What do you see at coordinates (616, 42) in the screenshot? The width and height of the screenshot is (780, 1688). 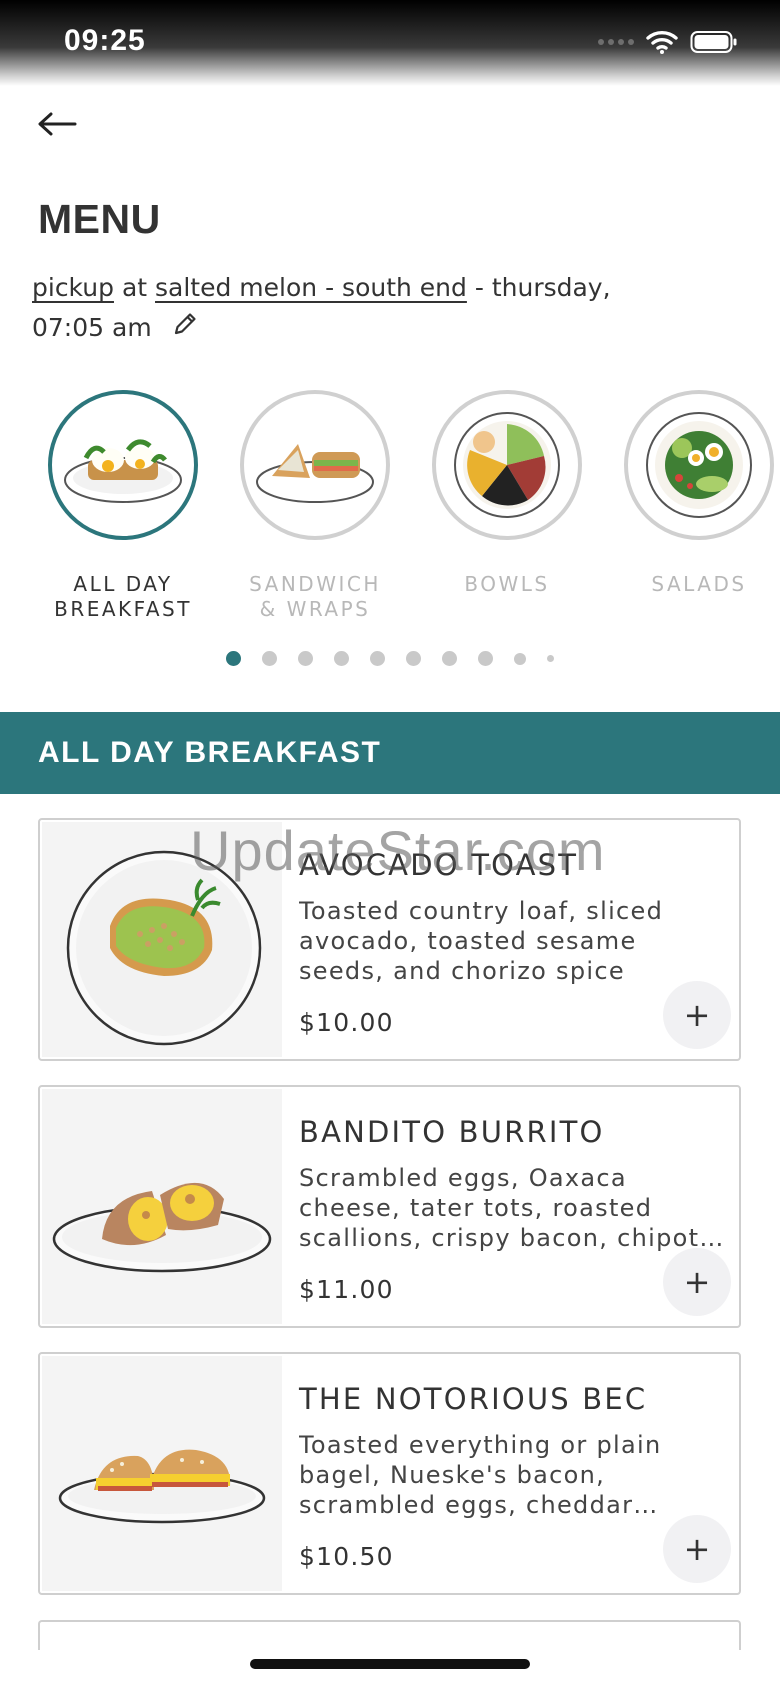 I see `signal-icon` at bounding box center [616, 42].